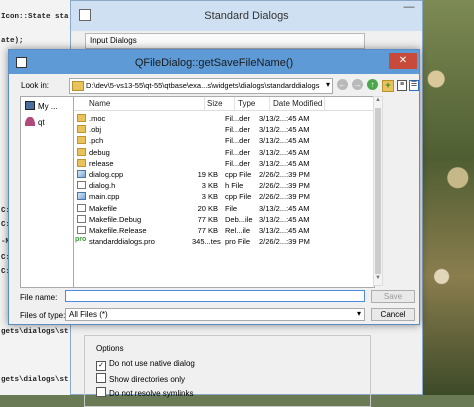 The image size is (474, 407). Describe the element at coordinates (234, 186) in the screenshot. I see `file-type: h File` at that location.